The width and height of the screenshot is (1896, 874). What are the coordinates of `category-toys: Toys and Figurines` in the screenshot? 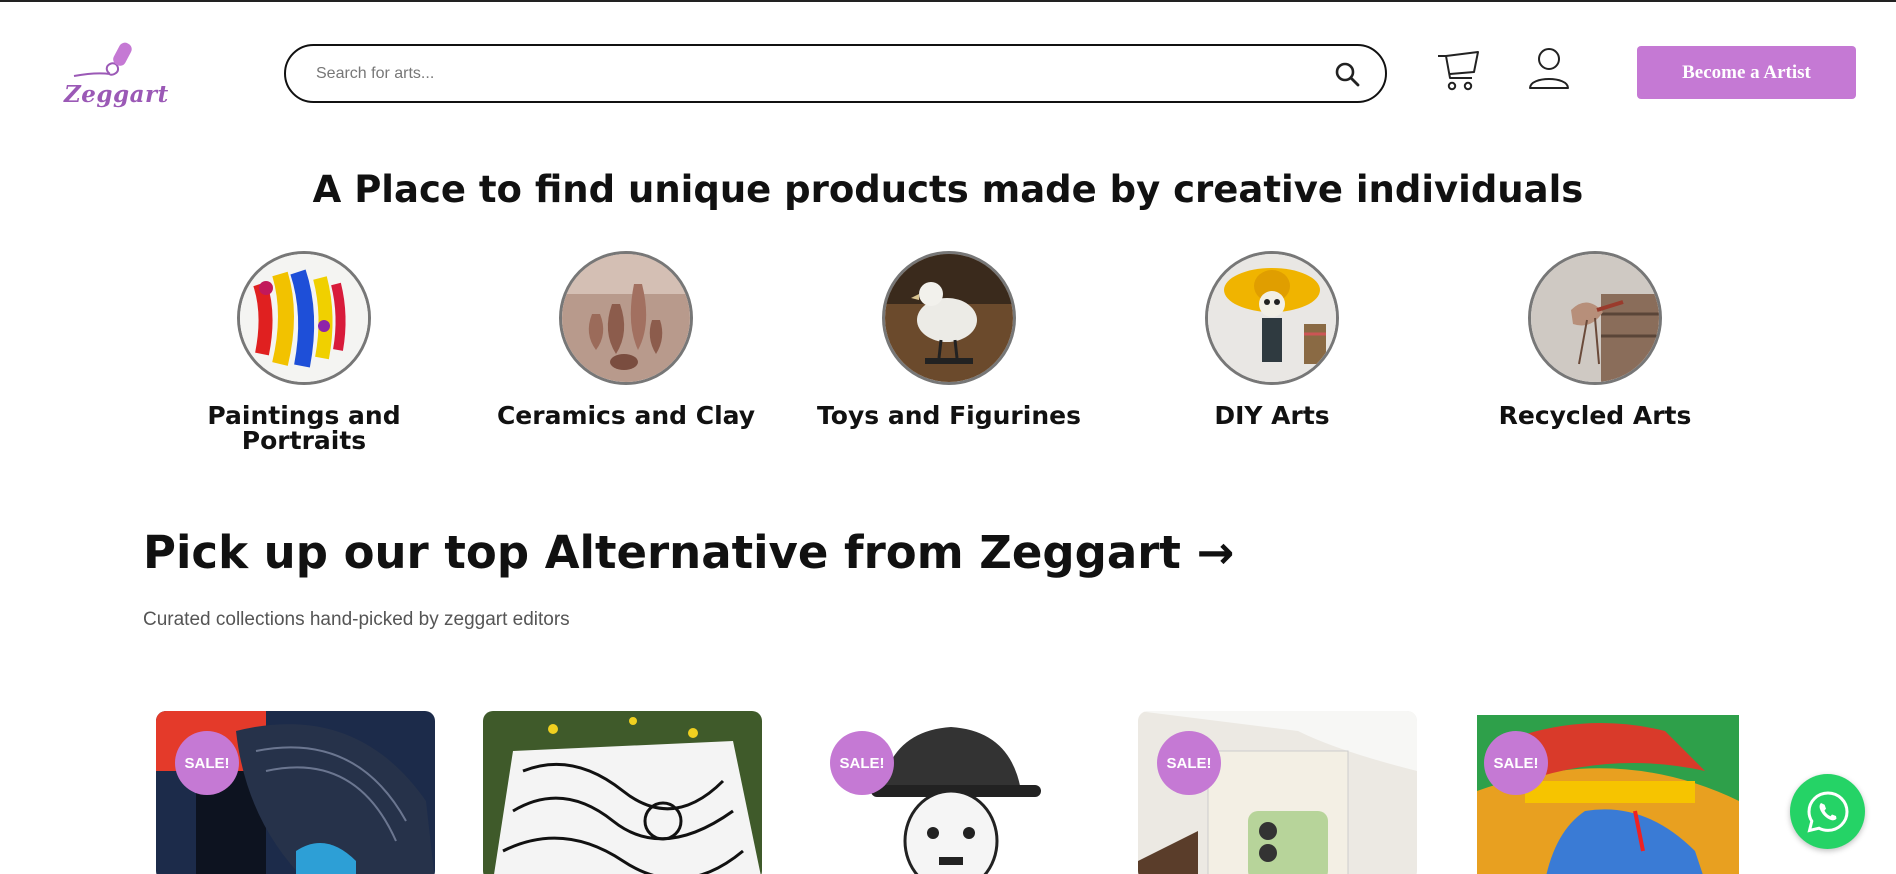 It's located at (949, 339).